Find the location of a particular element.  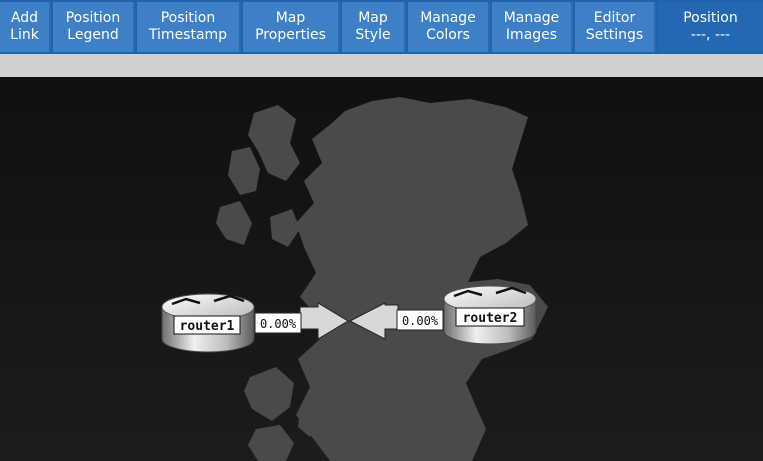

map-style-button: Map Style is located at coordinates (374, 27).